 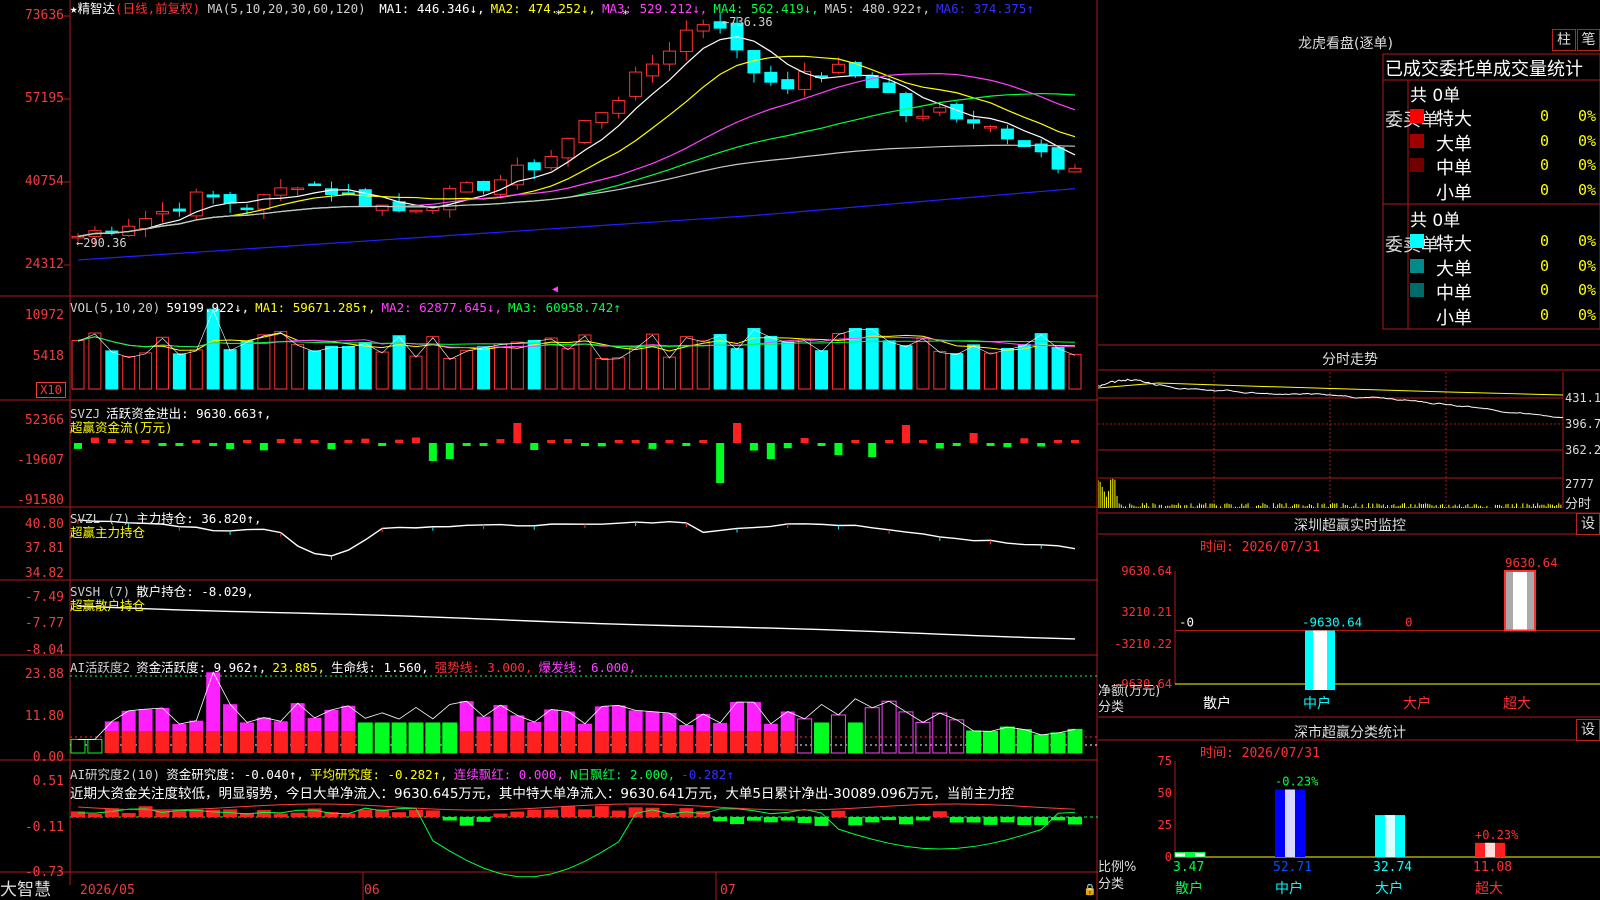 What do you see at coordinates (654, 8) in the screenshot?
I see `ma-value: MA3: 529.212↓,` at bounding box center [654, 8].